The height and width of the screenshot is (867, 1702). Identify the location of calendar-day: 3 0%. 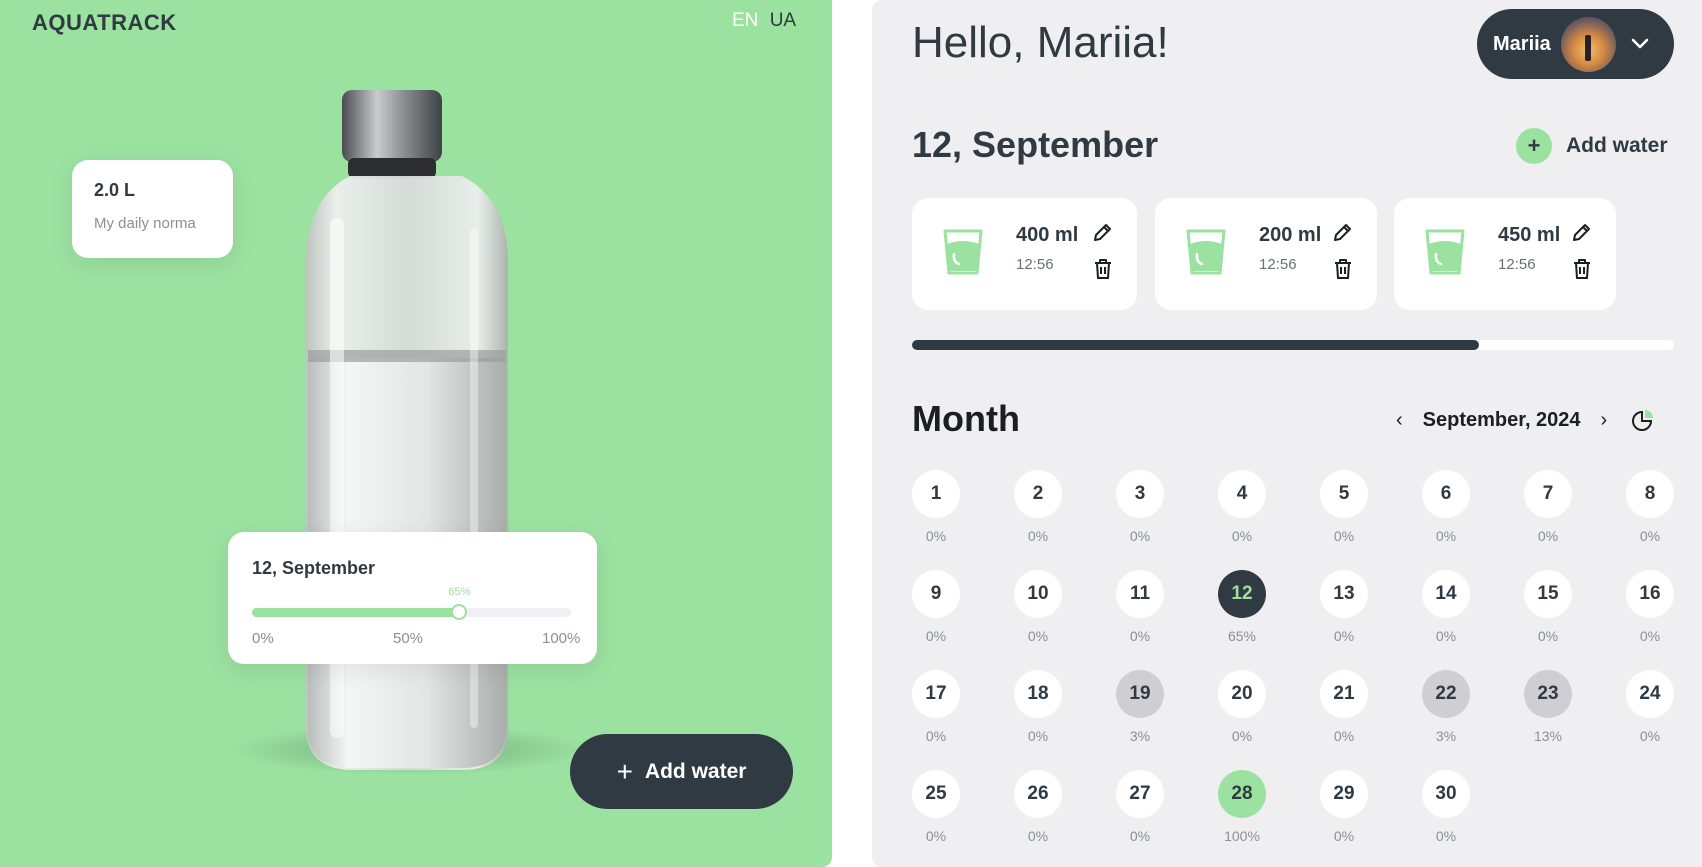
(1140, 507).